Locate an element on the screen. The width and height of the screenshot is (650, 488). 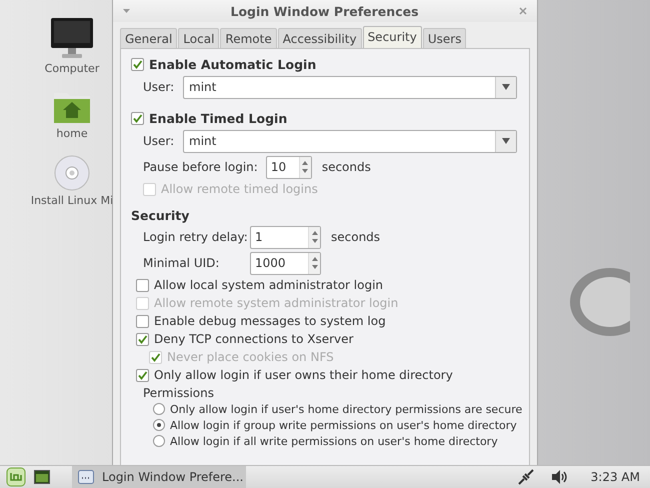
radio-label: Allow login if group write permissions on user's home directory is located at coordinates (343, 425).